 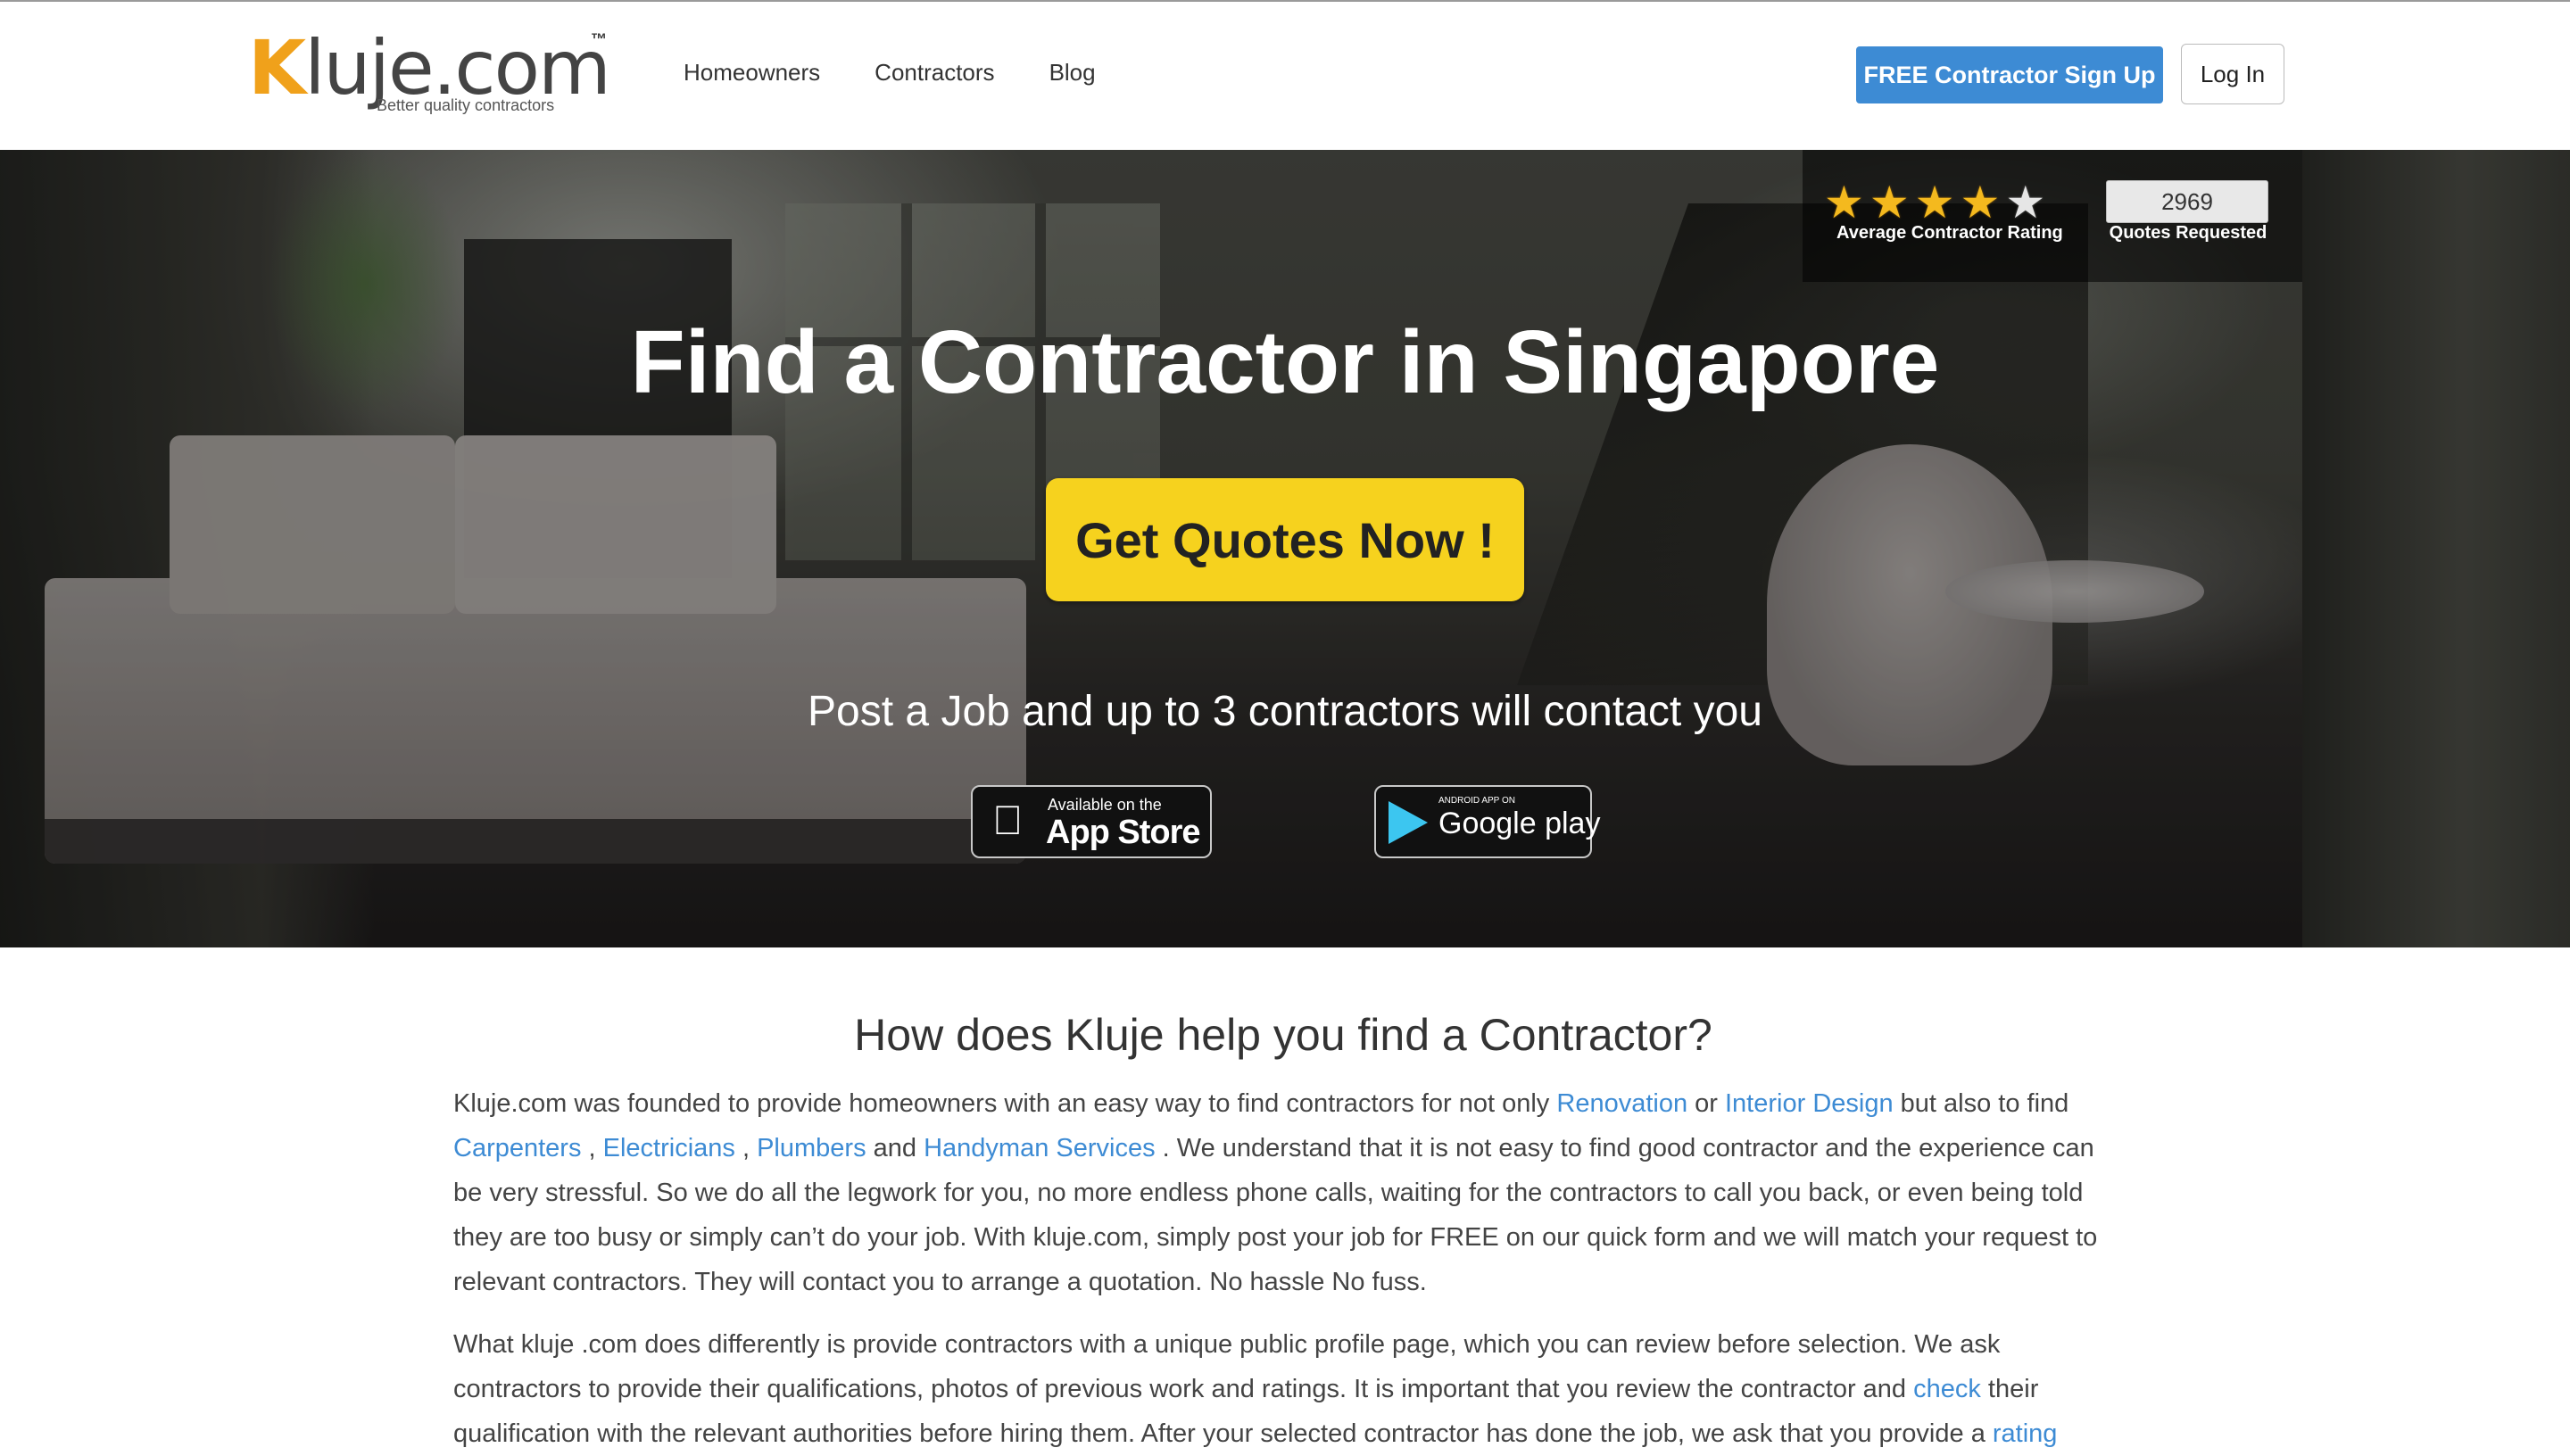 What do you see at coordinates (466, 105) in the screenshot?
I see `logo-tagline: Better quality contractors` at bounding box center [466, 105].